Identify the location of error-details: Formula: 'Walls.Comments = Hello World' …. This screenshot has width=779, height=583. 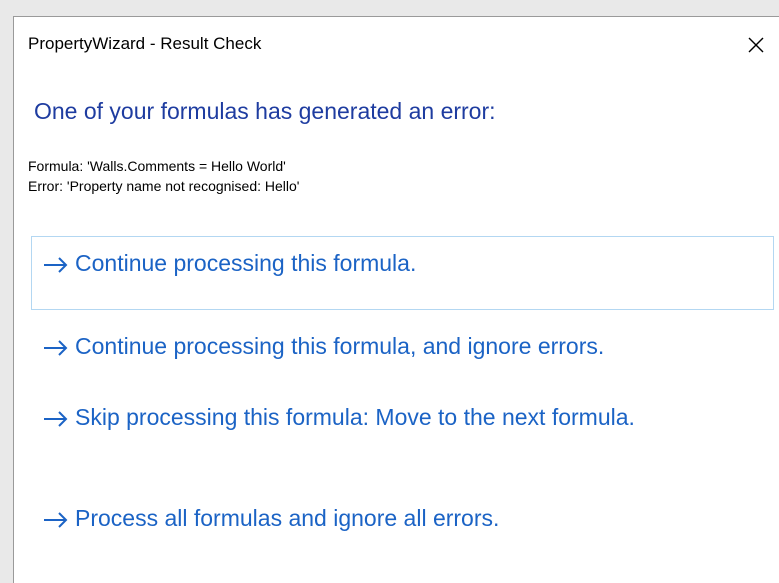
(163, 176).